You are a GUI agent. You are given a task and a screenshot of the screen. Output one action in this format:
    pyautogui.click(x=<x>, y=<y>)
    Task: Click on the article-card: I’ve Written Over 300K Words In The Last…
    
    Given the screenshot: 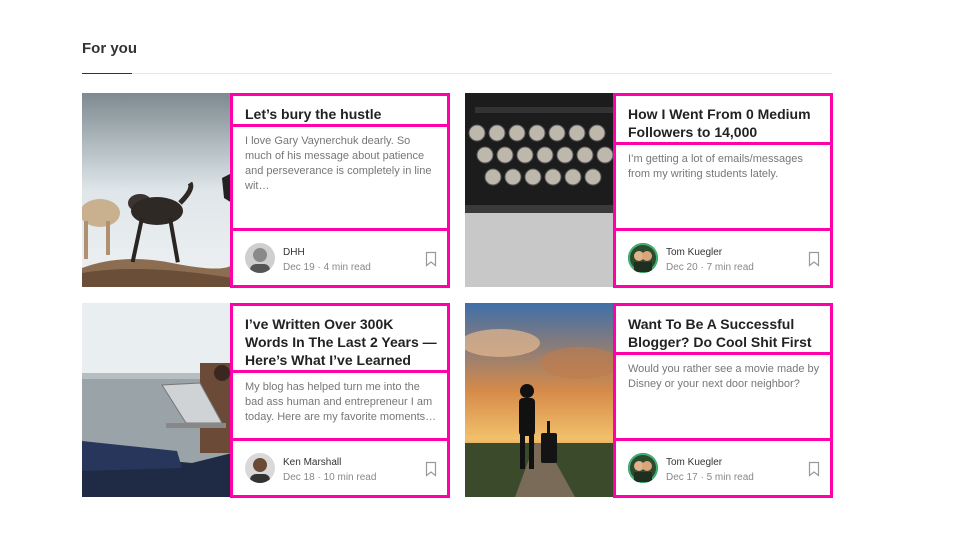 What is the action you would take?
    pyautogui.click(x=266, y=401)
    